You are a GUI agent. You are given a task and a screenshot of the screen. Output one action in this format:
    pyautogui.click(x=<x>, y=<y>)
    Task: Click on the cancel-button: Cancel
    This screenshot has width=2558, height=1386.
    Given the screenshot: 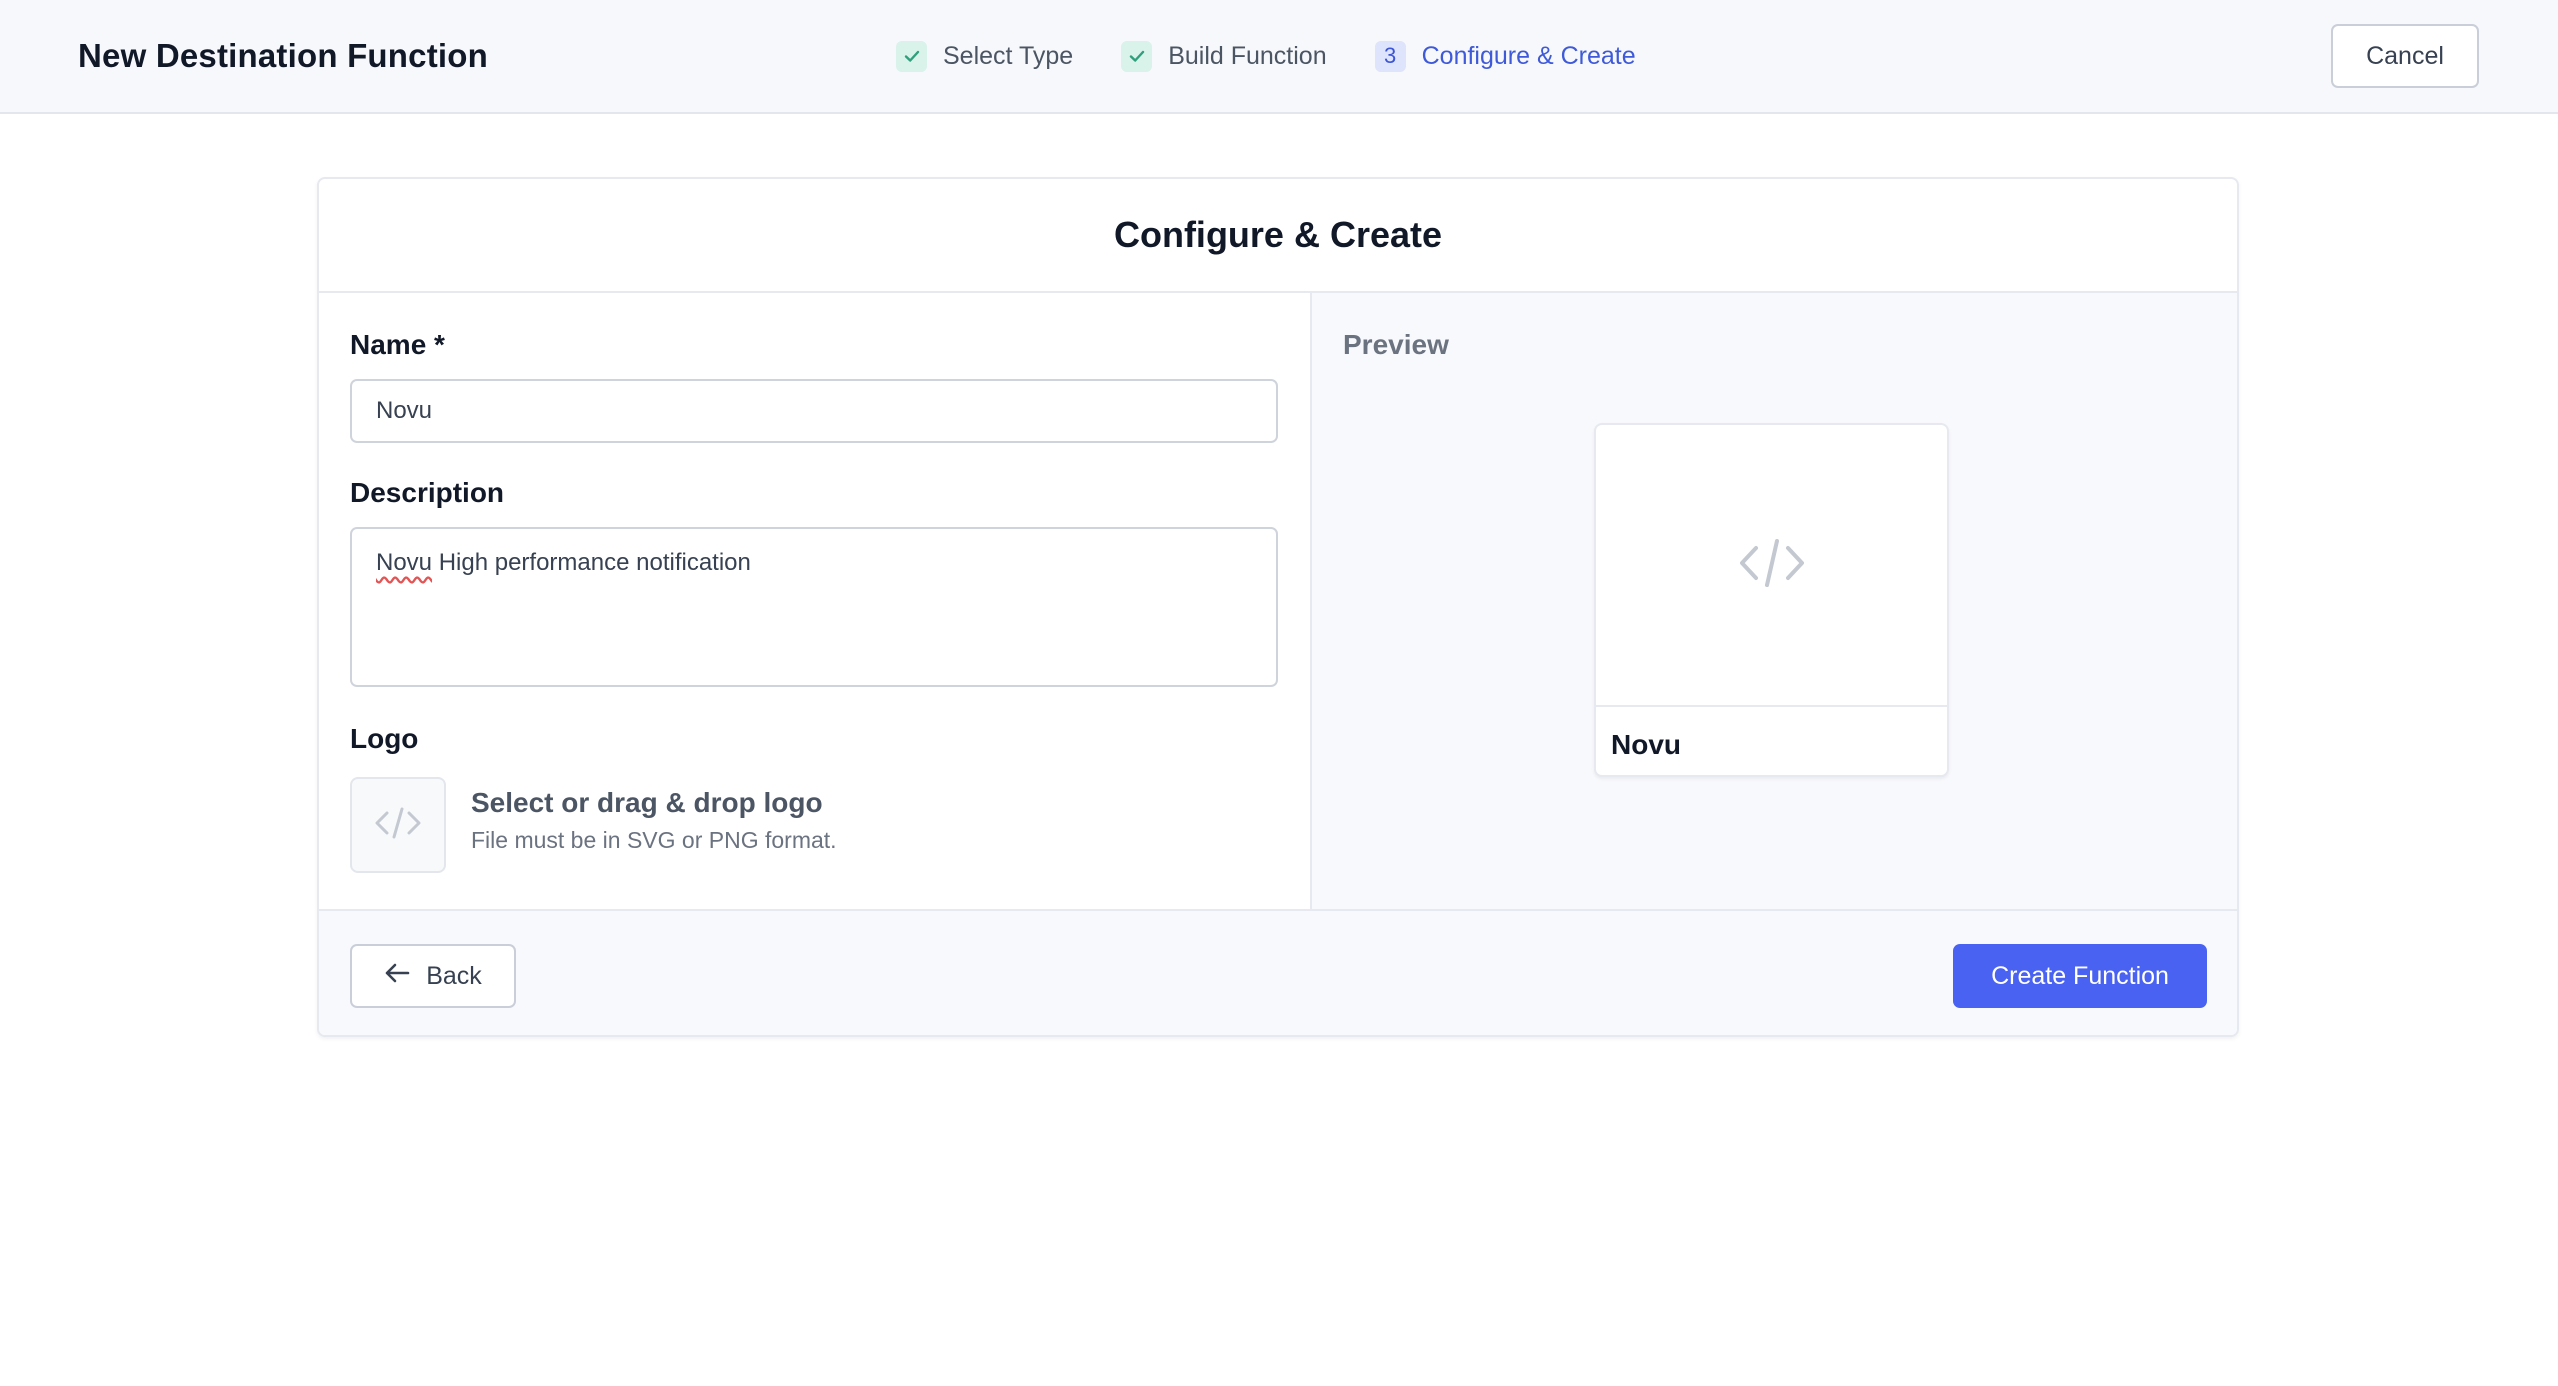 What is the action you would take?
    pyautogui.click(x=2405, y=56)
    